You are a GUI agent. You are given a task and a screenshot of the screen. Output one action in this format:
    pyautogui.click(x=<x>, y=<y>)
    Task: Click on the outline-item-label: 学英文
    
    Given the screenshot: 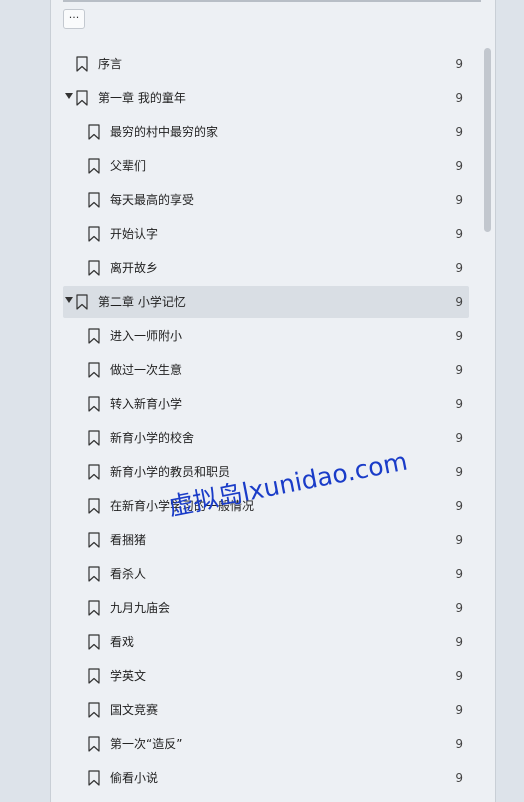 What is the action you would take?
    pyautogui.click(x=128, y=676)
    